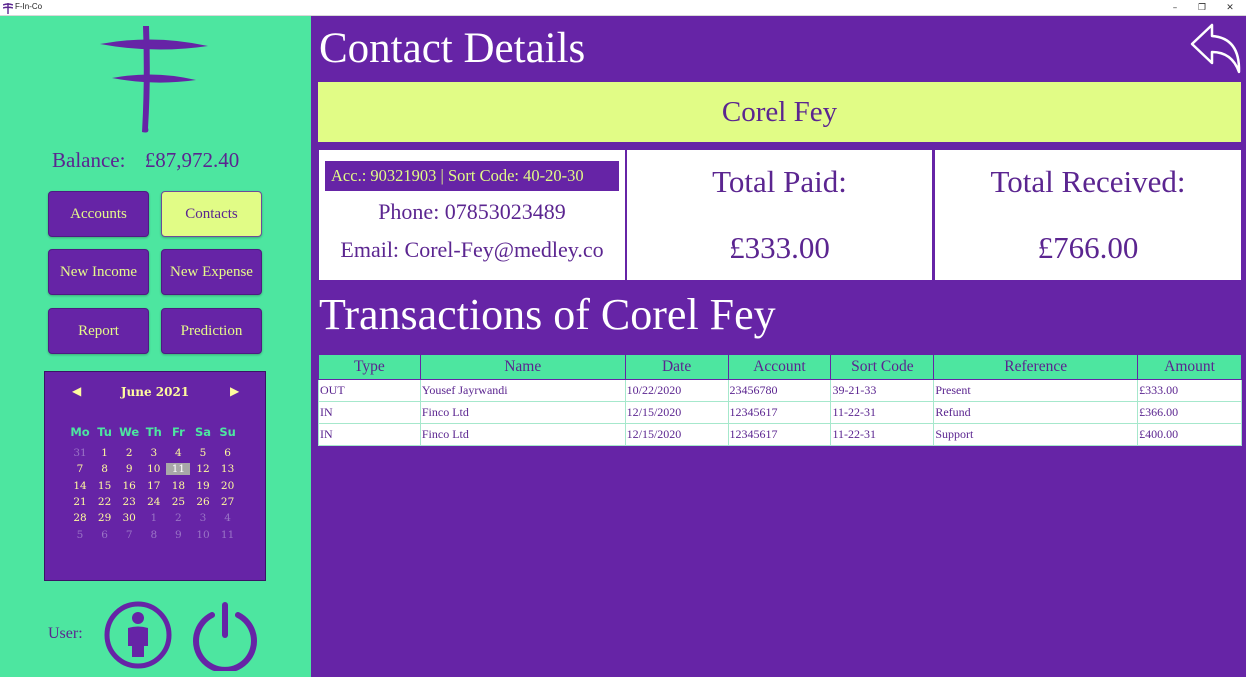 This screenshot has height=677, width=1246. Describe the element at coordinates (211, 331) in the screenshot. I see `prediction-button: Prediction` at that location.